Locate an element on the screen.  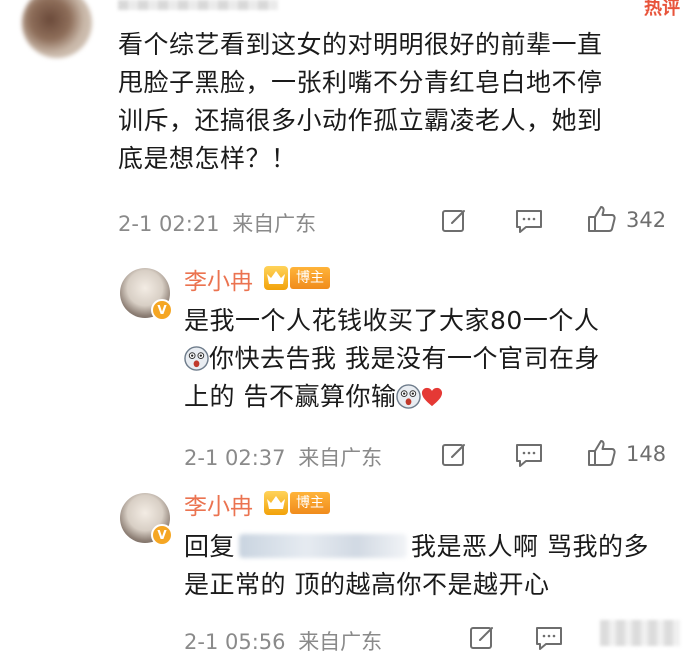
reply-text: 回复 我是恶人啊 骂我的多 是正常的 顶的越高你不是越开心 is located at coordinates (429, 566).